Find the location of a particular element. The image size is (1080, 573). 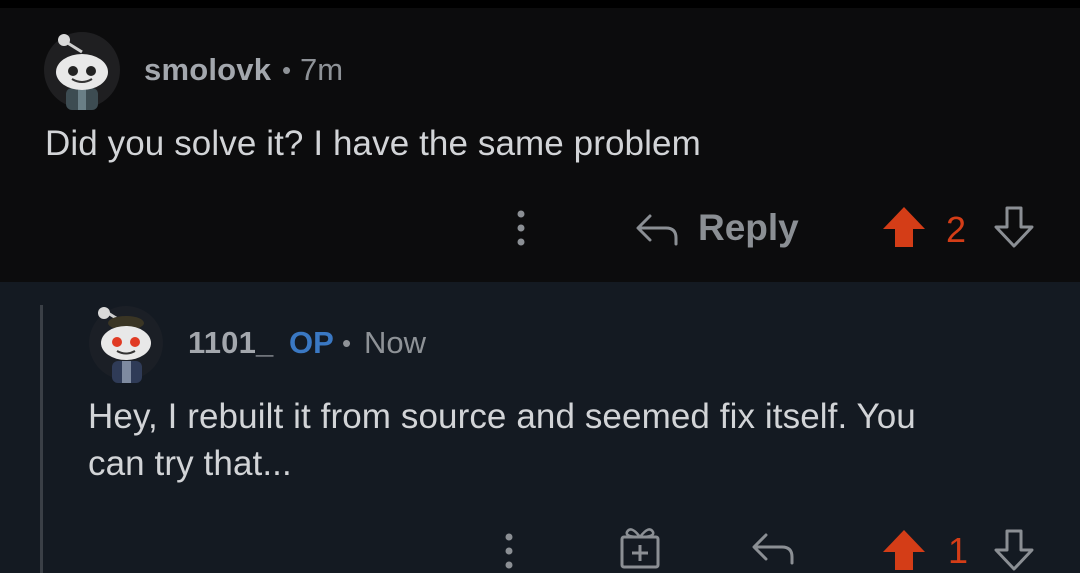

comment-username: 1101_ is located at coordinates (231, 343).